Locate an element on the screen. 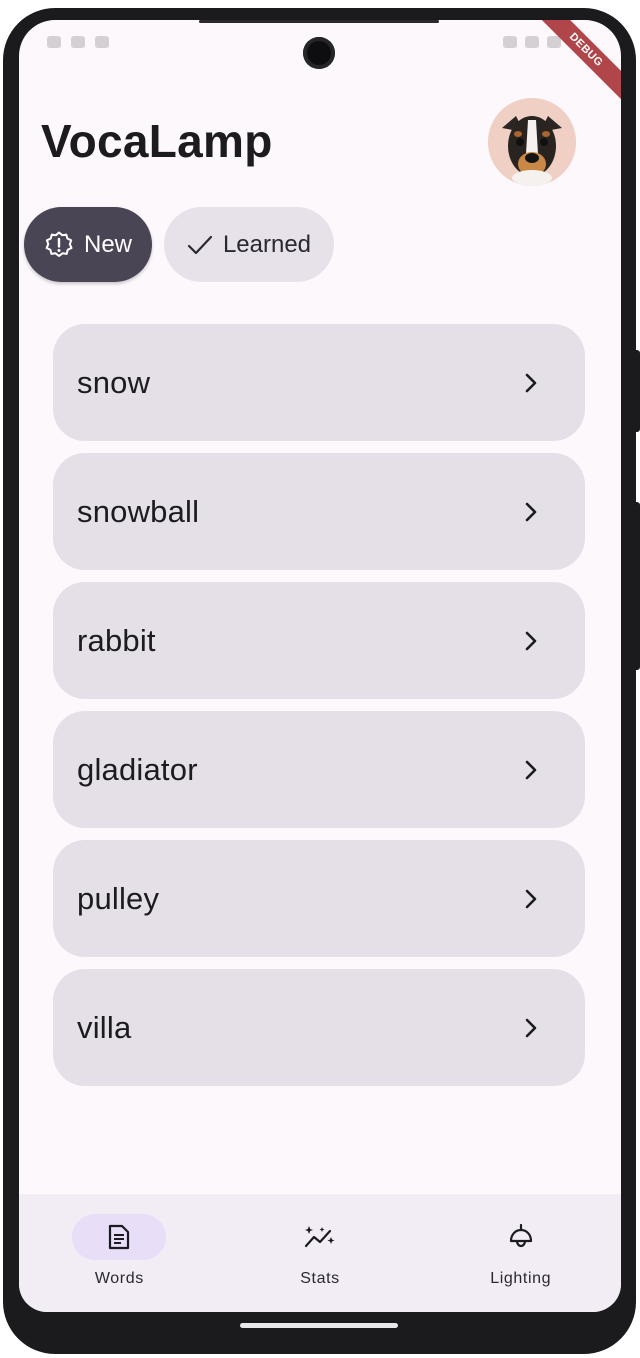 The width and height of the screenshot is (640, 1358). status-left-icons is located at coordinates (78, 42).